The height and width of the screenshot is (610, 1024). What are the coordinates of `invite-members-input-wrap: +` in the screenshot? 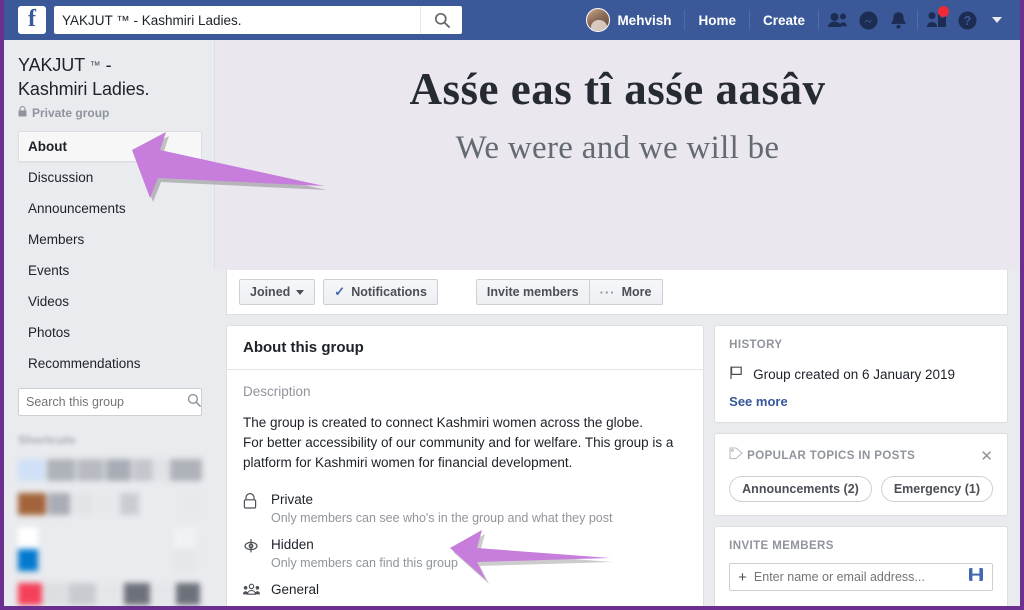 It's located at (861, 577).